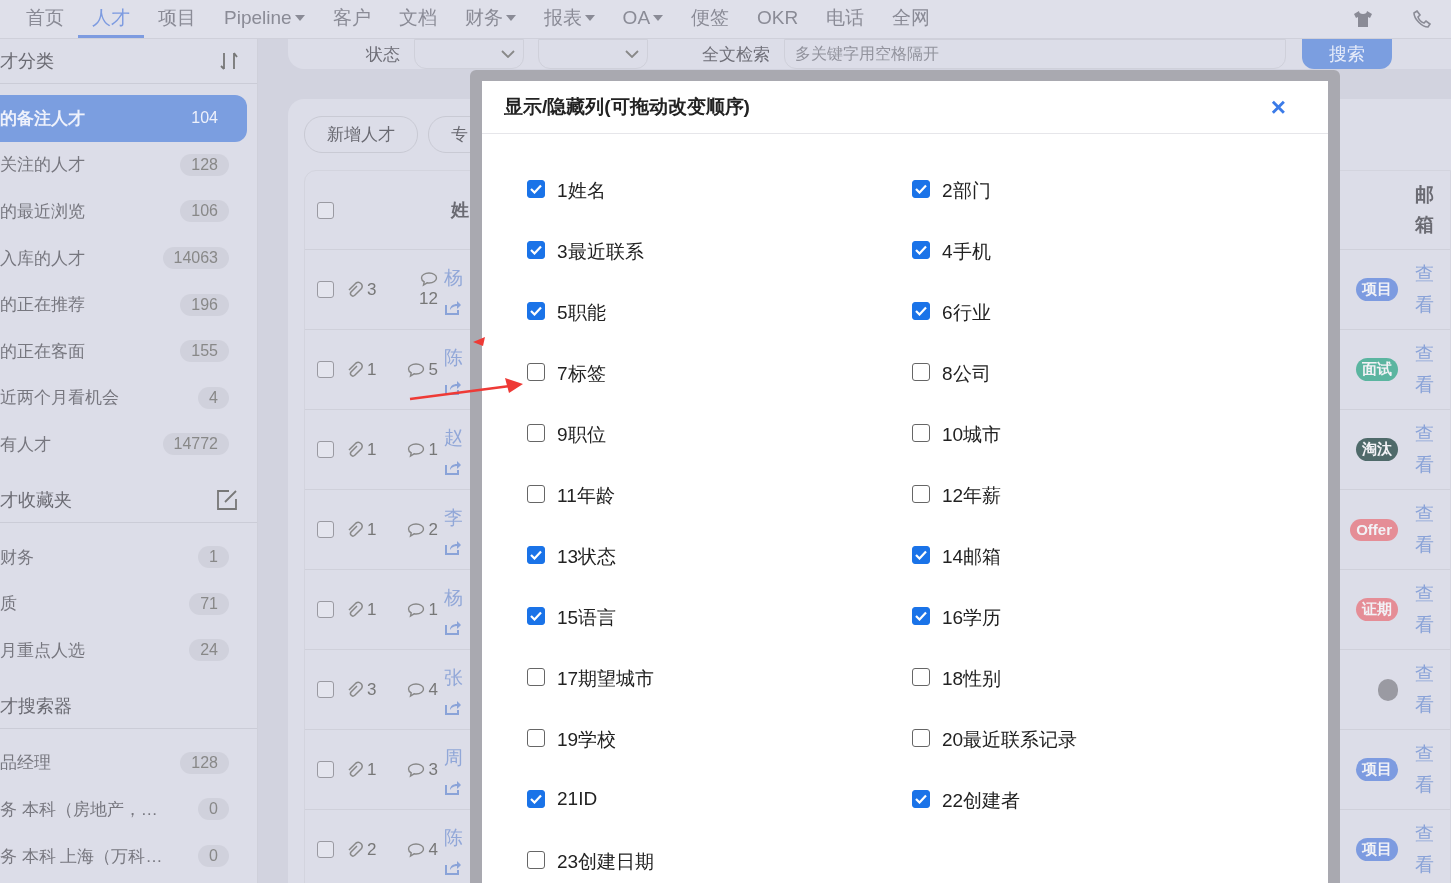 This screenshot has width=1451, height=883. Describe the element at coordinates (123, 763) in the screenshot. I see `sidebar-item: 品经理 128` at that location.